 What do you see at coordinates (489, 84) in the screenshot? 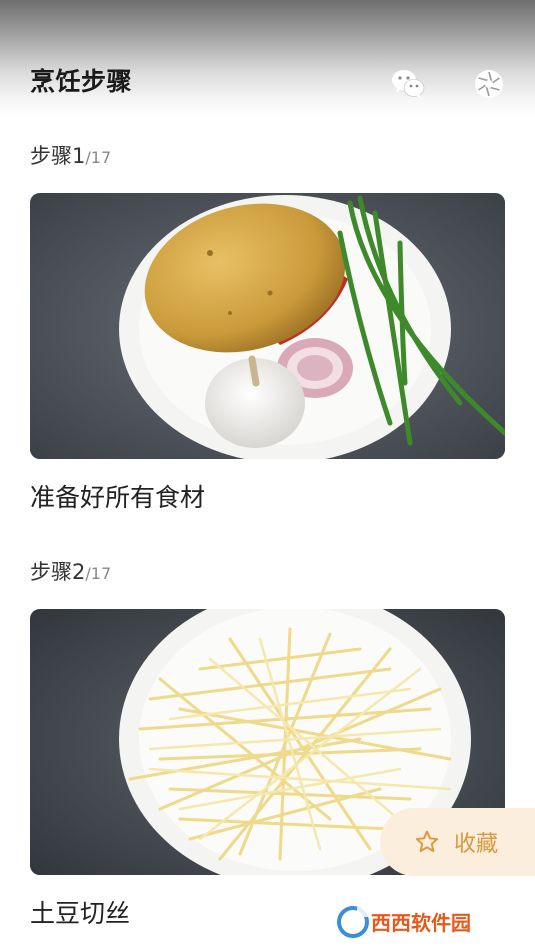
I see `moments-icon` at bounding box center [489, 84].